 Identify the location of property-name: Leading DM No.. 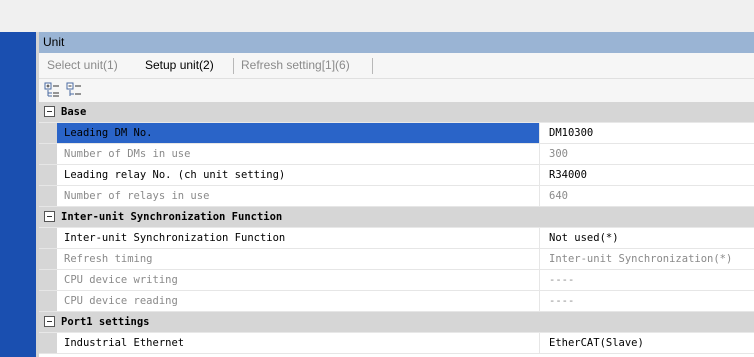
(298, 133).